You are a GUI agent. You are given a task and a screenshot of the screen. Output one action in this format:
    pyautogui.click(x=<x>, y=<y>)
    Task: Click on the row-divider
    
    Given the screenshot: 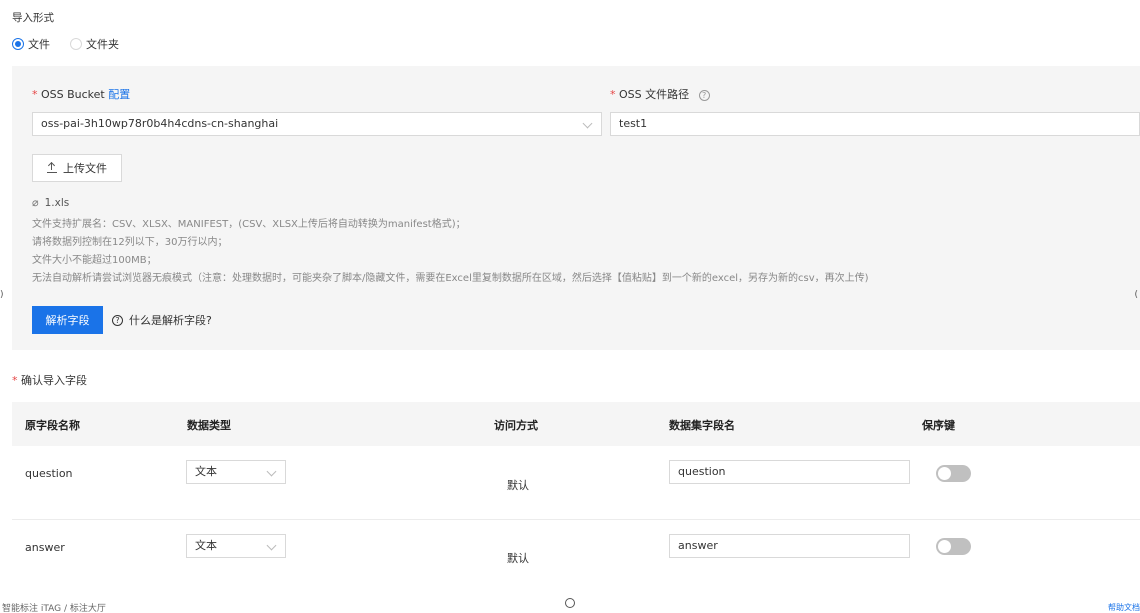 What is the action you would take?
    pyautogui.click(x=576, y=519)
    